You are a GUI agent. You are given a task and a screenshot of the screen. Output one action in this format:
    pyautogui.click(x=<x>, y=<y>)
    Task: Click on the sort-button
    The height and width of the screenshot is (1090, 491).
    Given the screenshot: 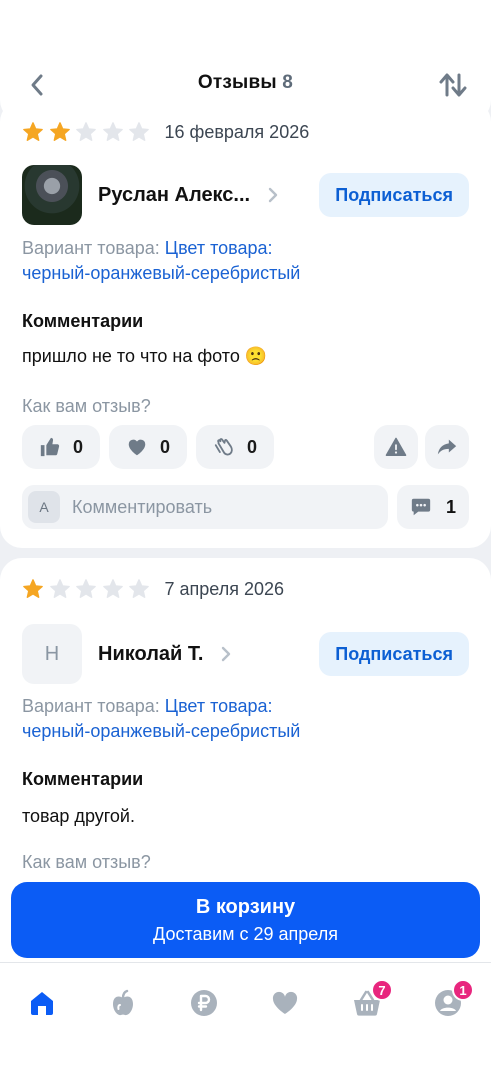 What is the action you would take?
    pyautogui.click(x=453, y=85)
    